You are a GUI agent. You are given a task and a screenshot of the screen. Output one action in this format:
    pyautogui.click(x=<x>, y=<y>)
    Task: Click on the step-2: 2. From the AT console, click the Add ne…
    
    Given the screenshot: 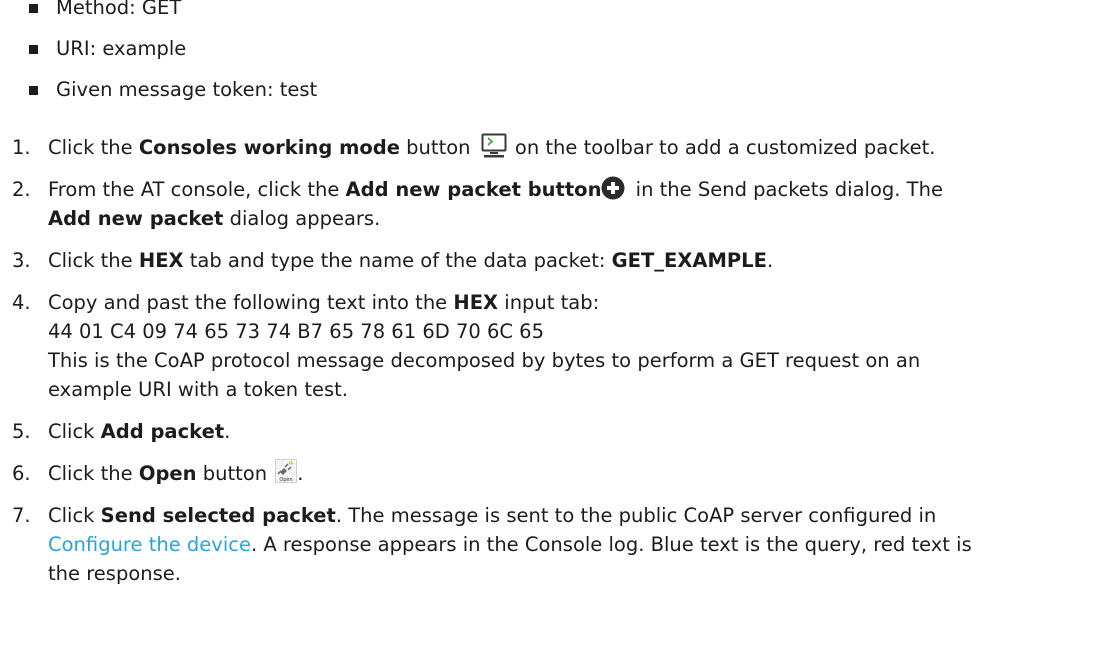 What is the action you would take?
    pyautogui.click(x=560, y=204)
    